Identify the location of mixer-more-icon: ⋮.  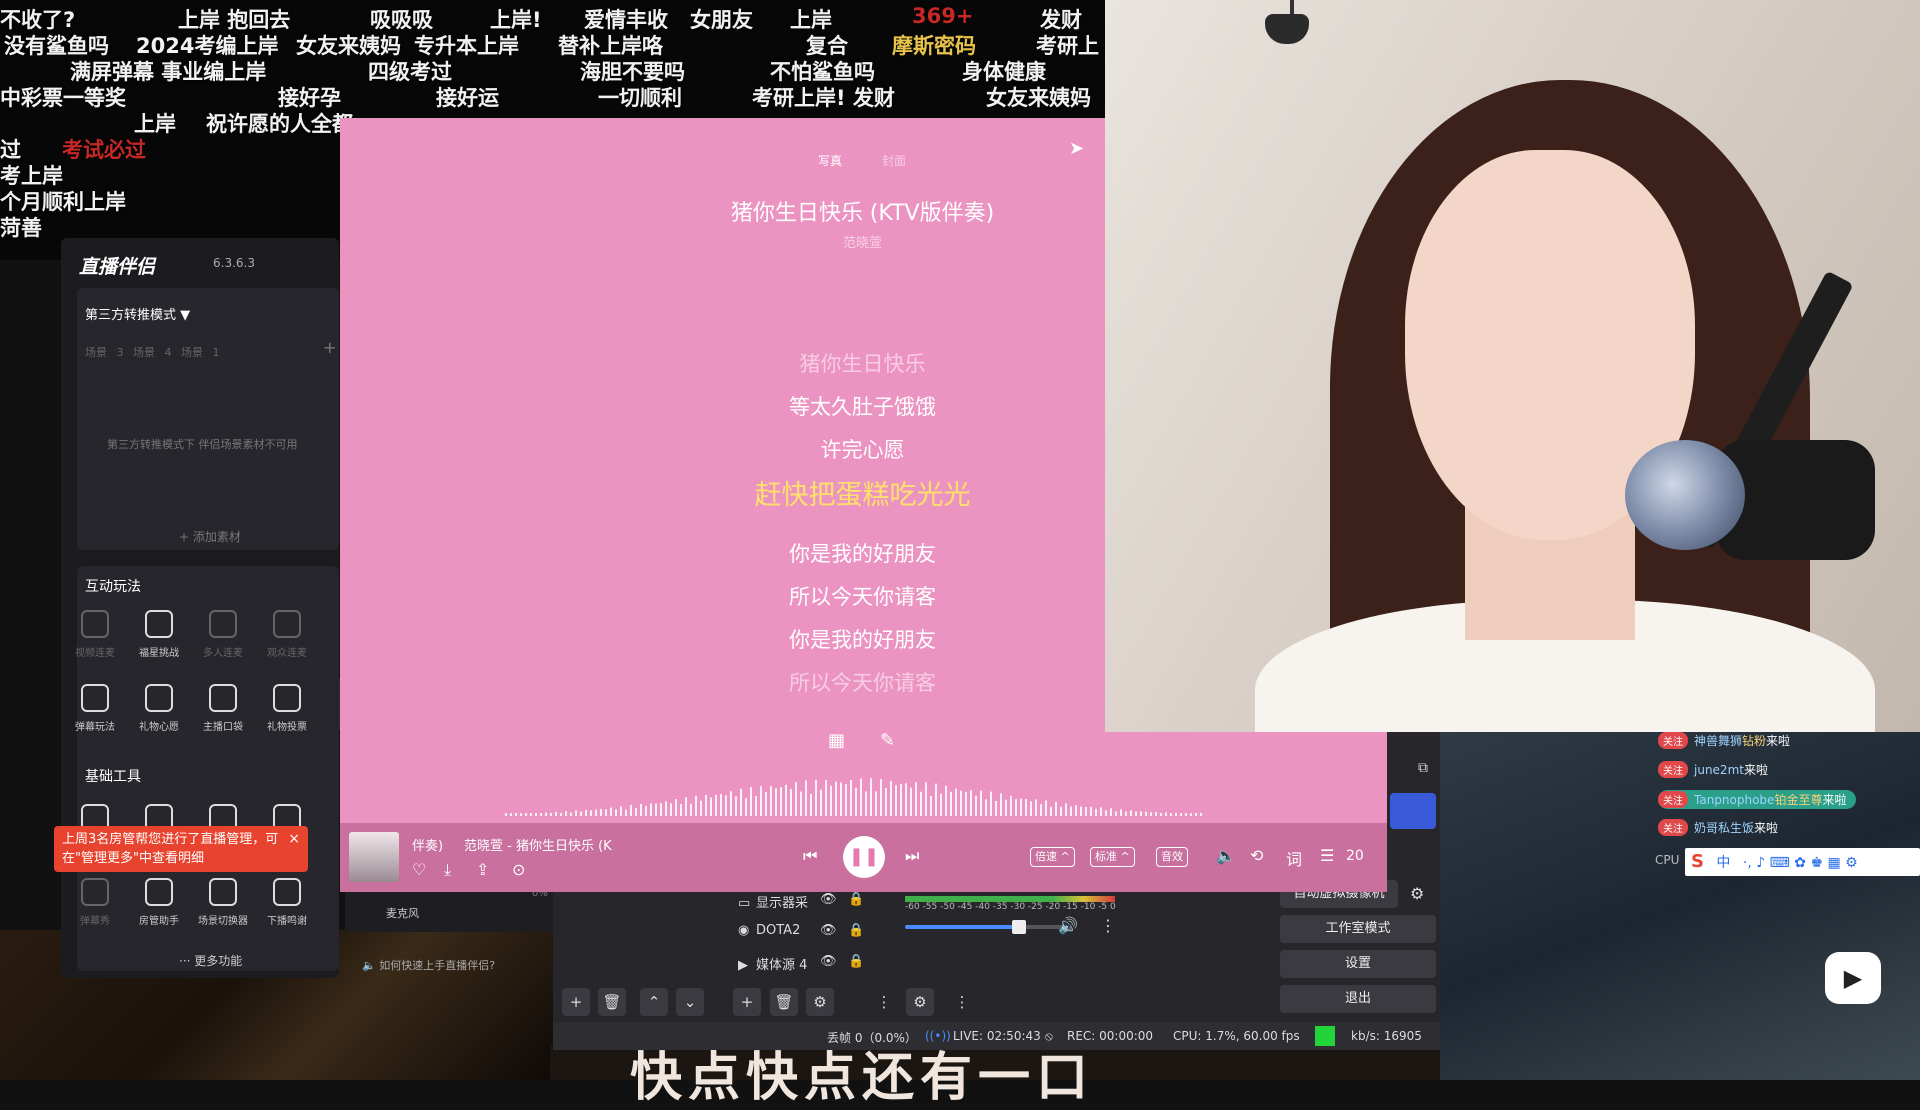
(962, 1002).